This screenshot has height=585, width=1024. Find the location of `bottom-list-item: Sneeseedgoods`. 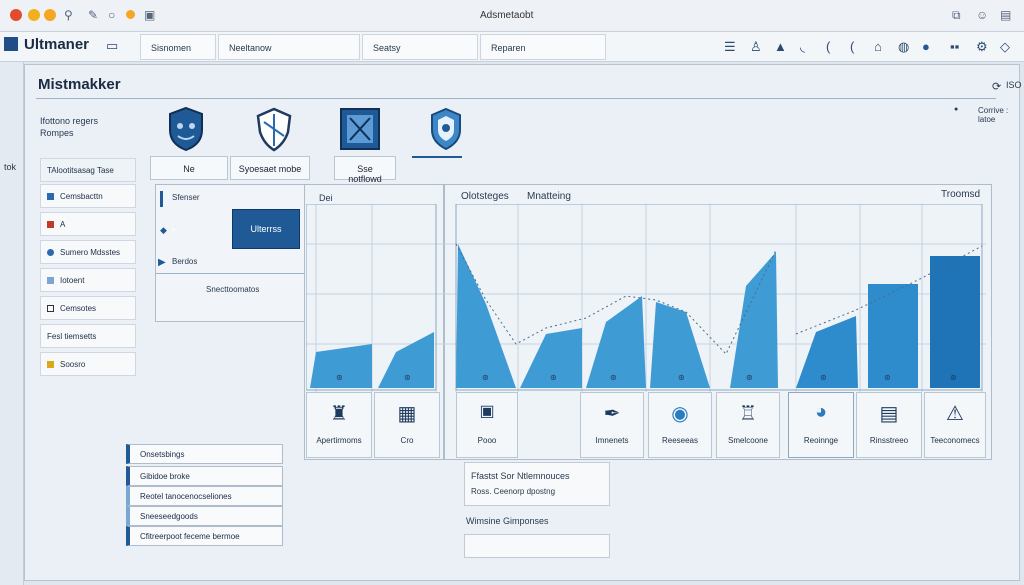

bottom-list-item: Sneeseedgoods is located at coordinates (204, 516).